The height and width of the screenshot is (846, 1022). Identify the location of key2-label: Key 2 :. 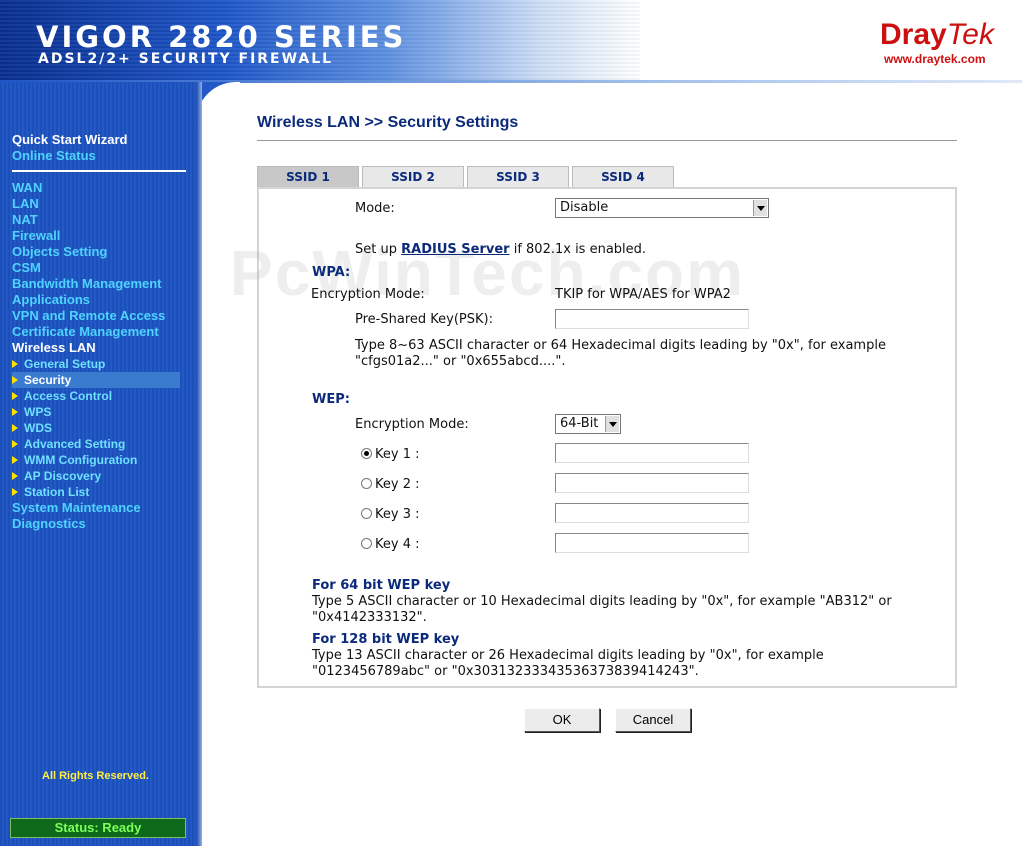
(397, 484).